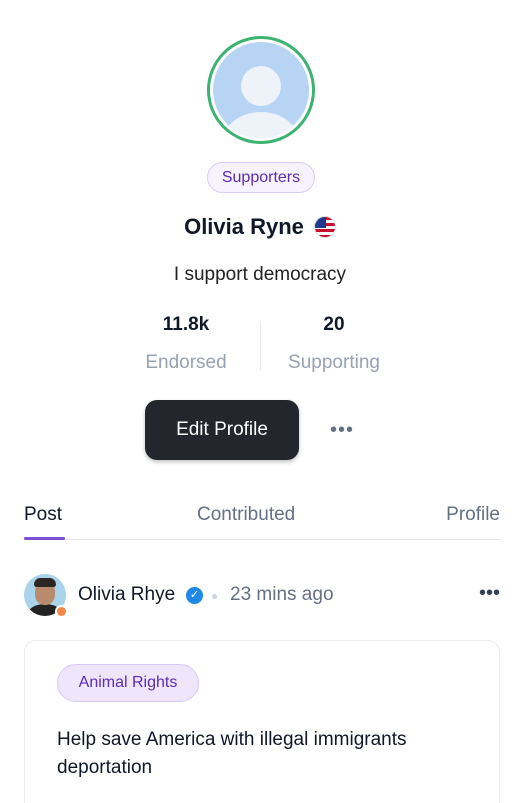  Describe the element at coordinates (128, 683) in the screenshot. I see `post-tag: Animal Rights` at that location.